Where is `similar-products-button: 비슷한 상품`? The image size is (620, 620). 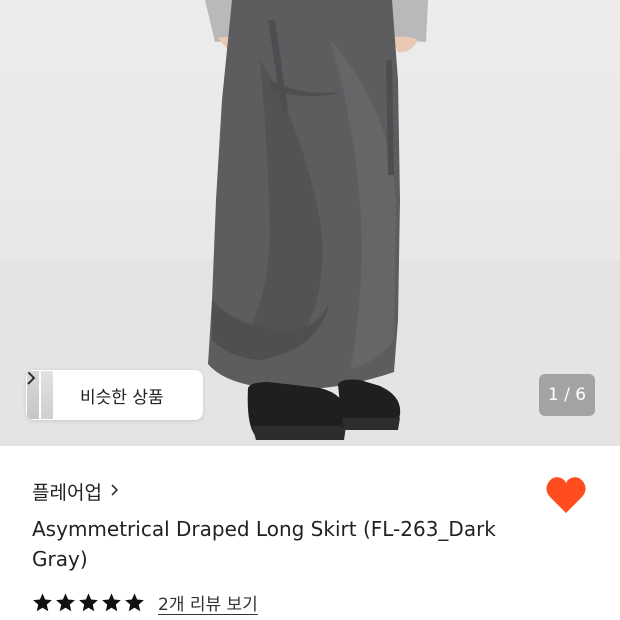 similar-products-button: 비슷한 상품 is located at coordinates (114, 395).